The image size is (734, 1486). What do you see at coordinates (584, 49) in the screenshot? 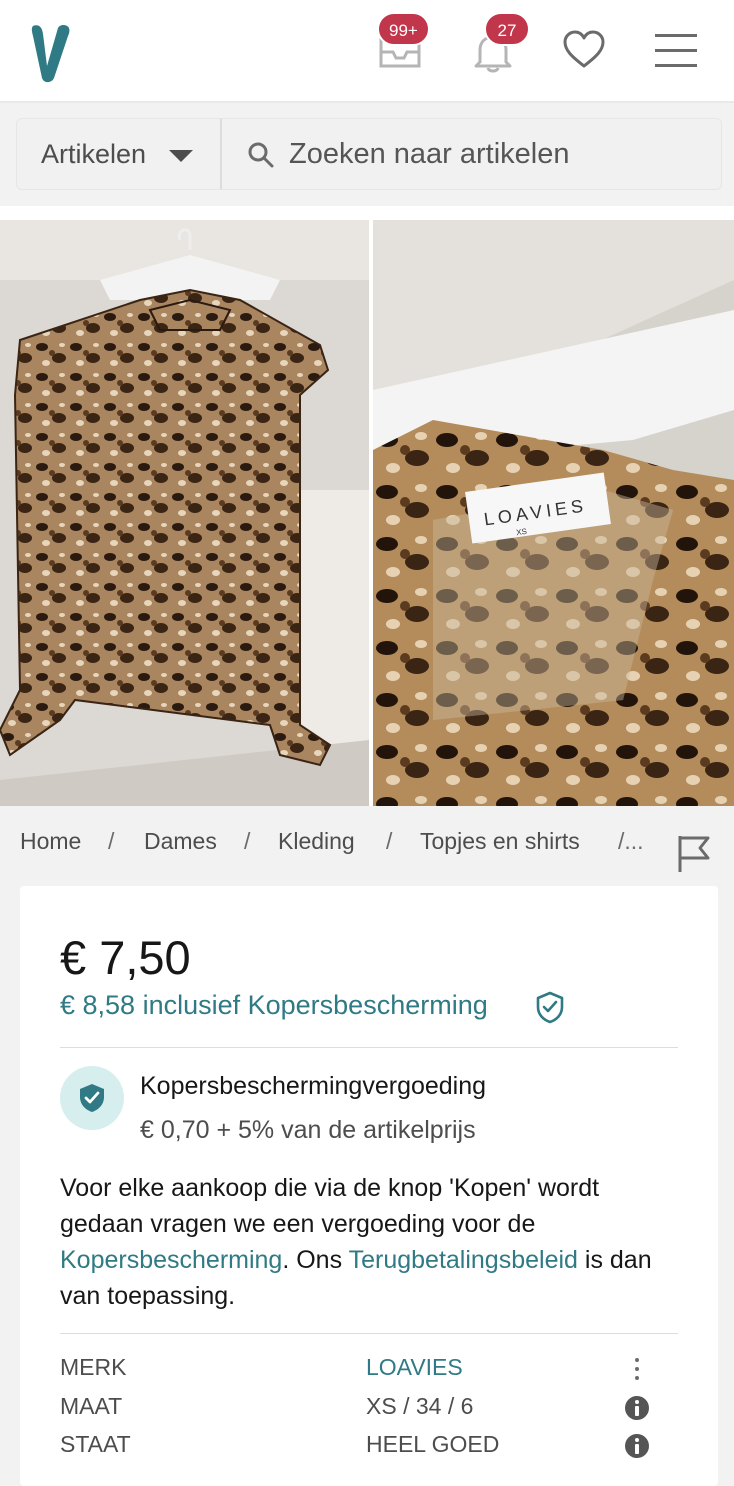
I see `heart-icon` at bounding box center [584, 49].